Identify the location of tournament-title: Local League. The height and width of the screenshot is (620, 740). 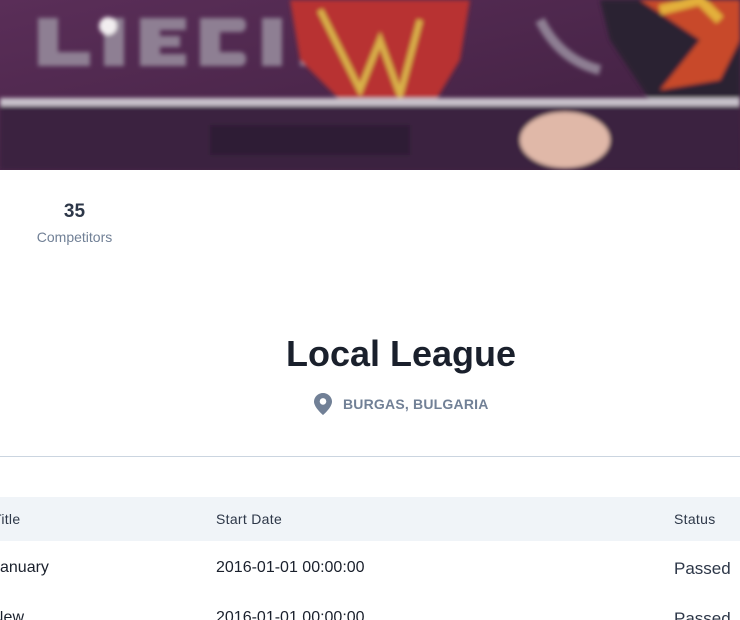
(401, 353).